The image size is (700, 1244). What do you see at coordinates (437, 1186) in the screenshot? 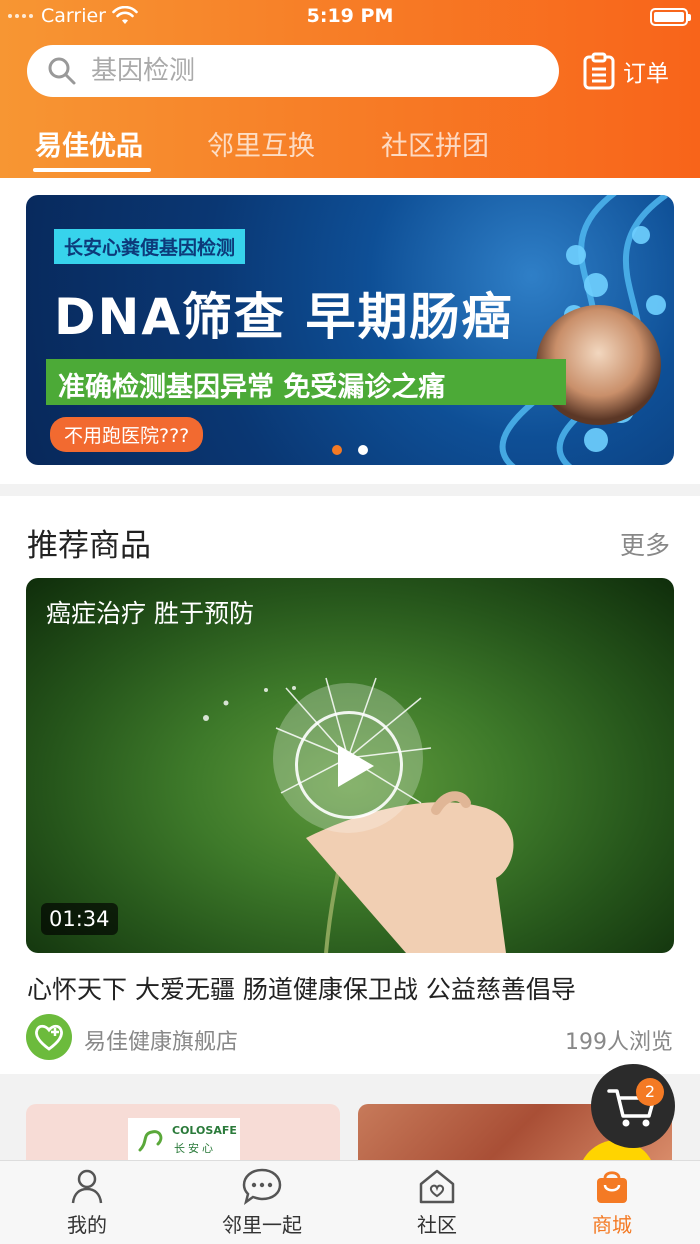
I see `home-heart-icon` at bounding box center [437, 1186].